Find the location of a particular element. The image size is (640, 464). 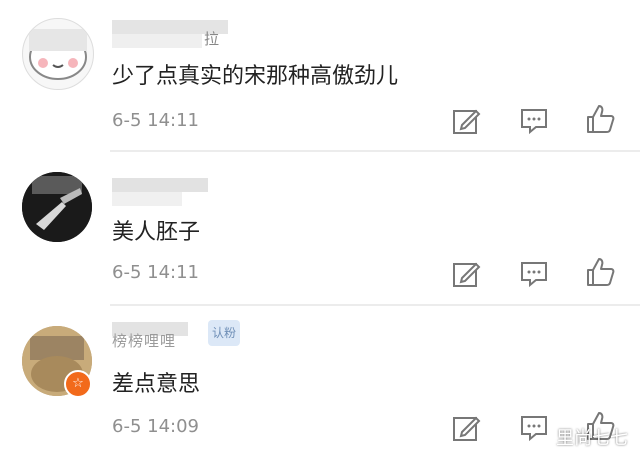

username-fragment: 拉 is located at coordinates (212, 39).